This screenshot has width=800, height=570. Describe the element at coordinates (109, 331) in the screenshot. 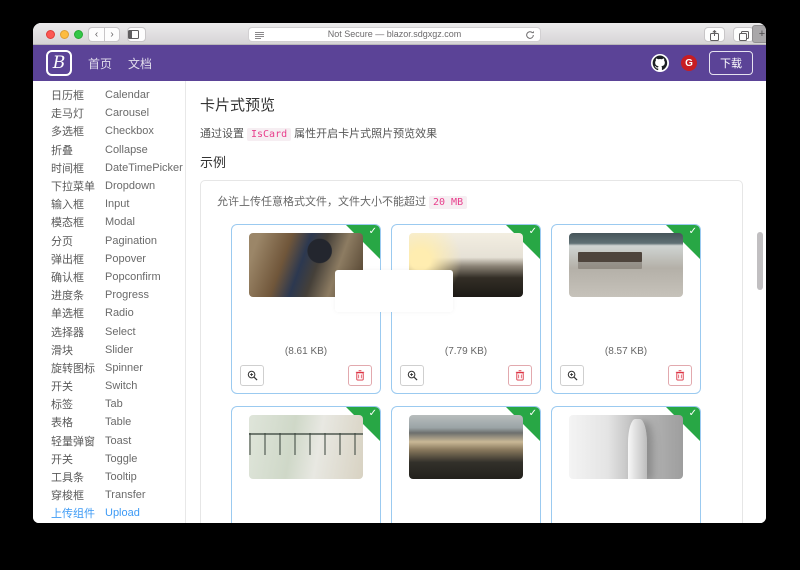

I see `sidebar-item: 选择器 Select` at that location.